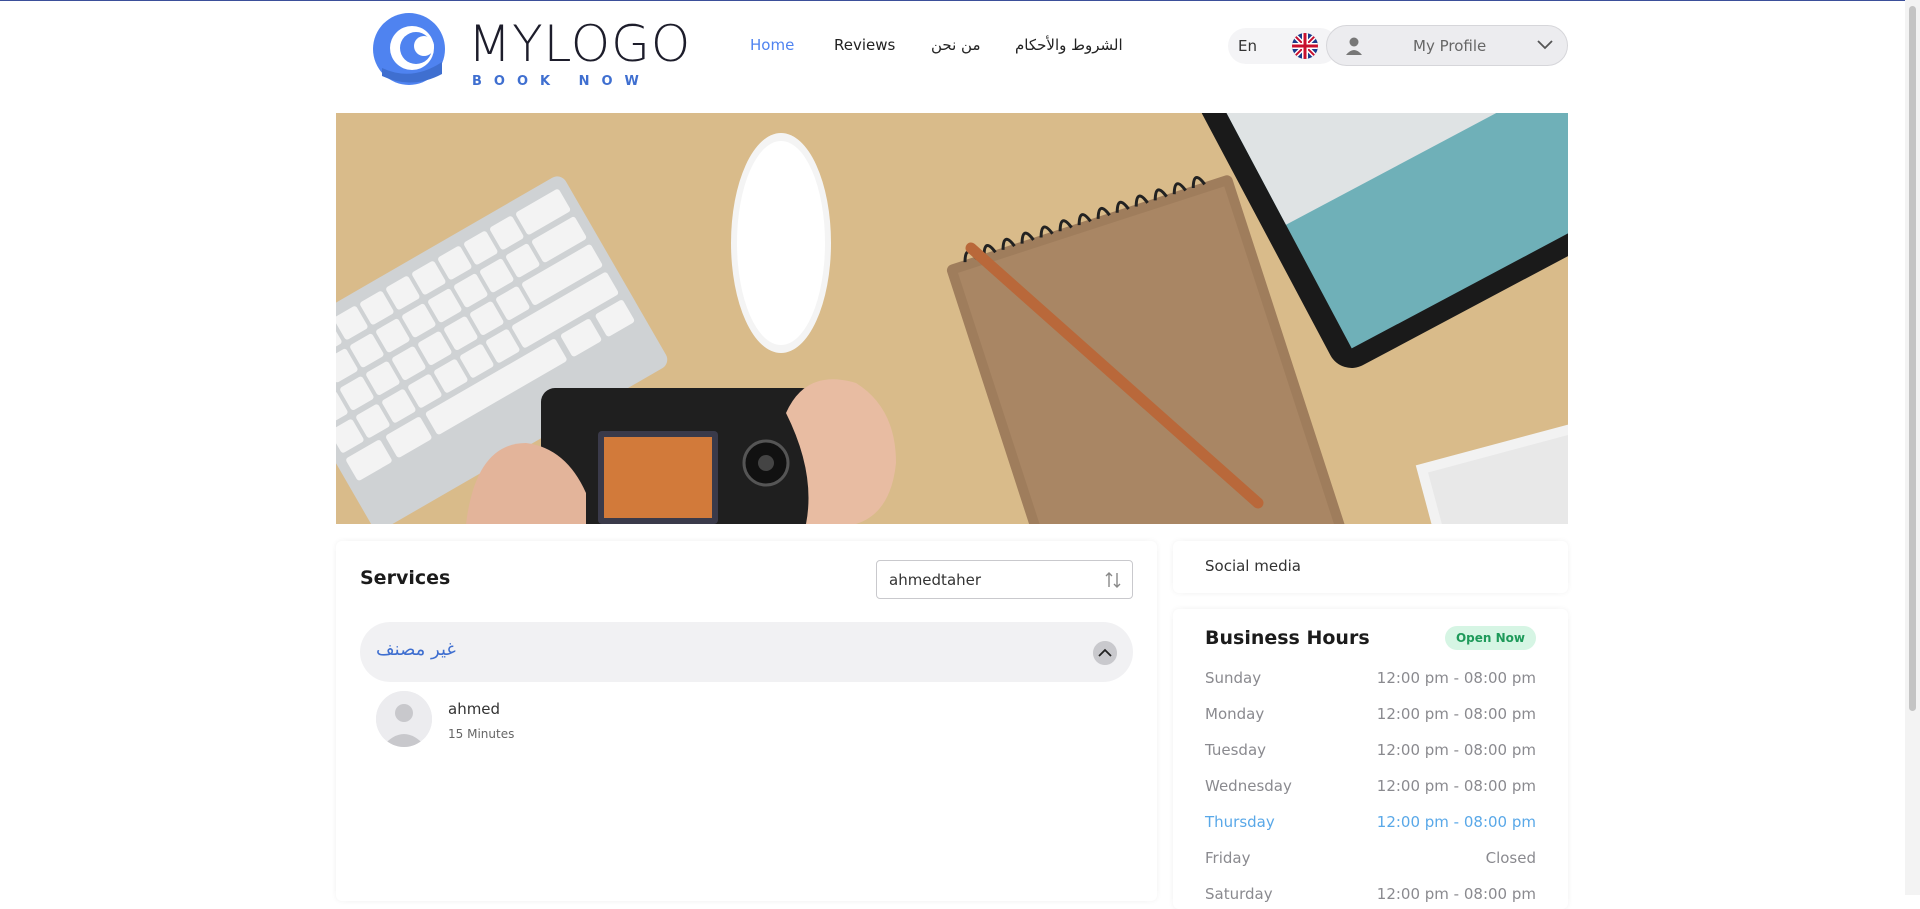 Image resolution: width=1920 pixels, height=909 pixels. I want to click on hours-row: Friday Closed, so click(1370, 859).